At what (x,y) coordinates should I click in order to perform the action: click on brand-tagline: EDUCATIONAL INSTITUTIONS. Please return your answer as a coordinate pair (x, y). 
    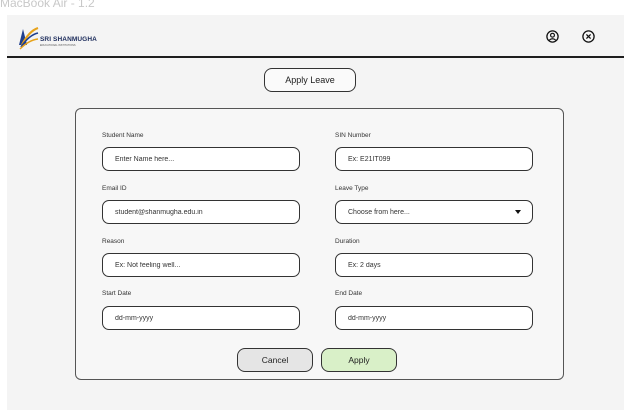
    Looking at the image, I should click on (58, 45).